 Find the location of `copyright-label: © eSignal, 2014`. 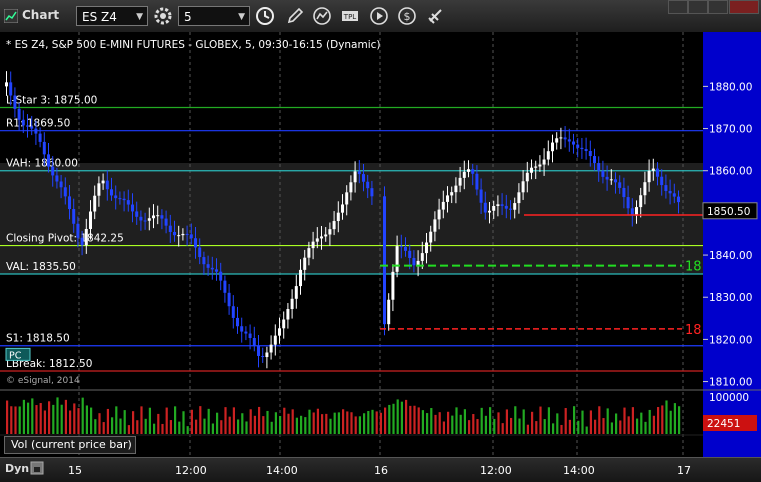

copyright-label: © eSignal, 2014 is located at coordinates (43, 381).